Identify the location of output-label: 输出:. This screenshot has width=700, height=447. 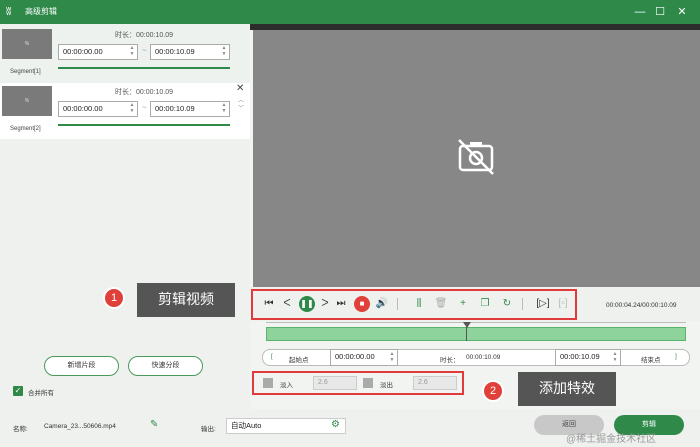
(208, 429).